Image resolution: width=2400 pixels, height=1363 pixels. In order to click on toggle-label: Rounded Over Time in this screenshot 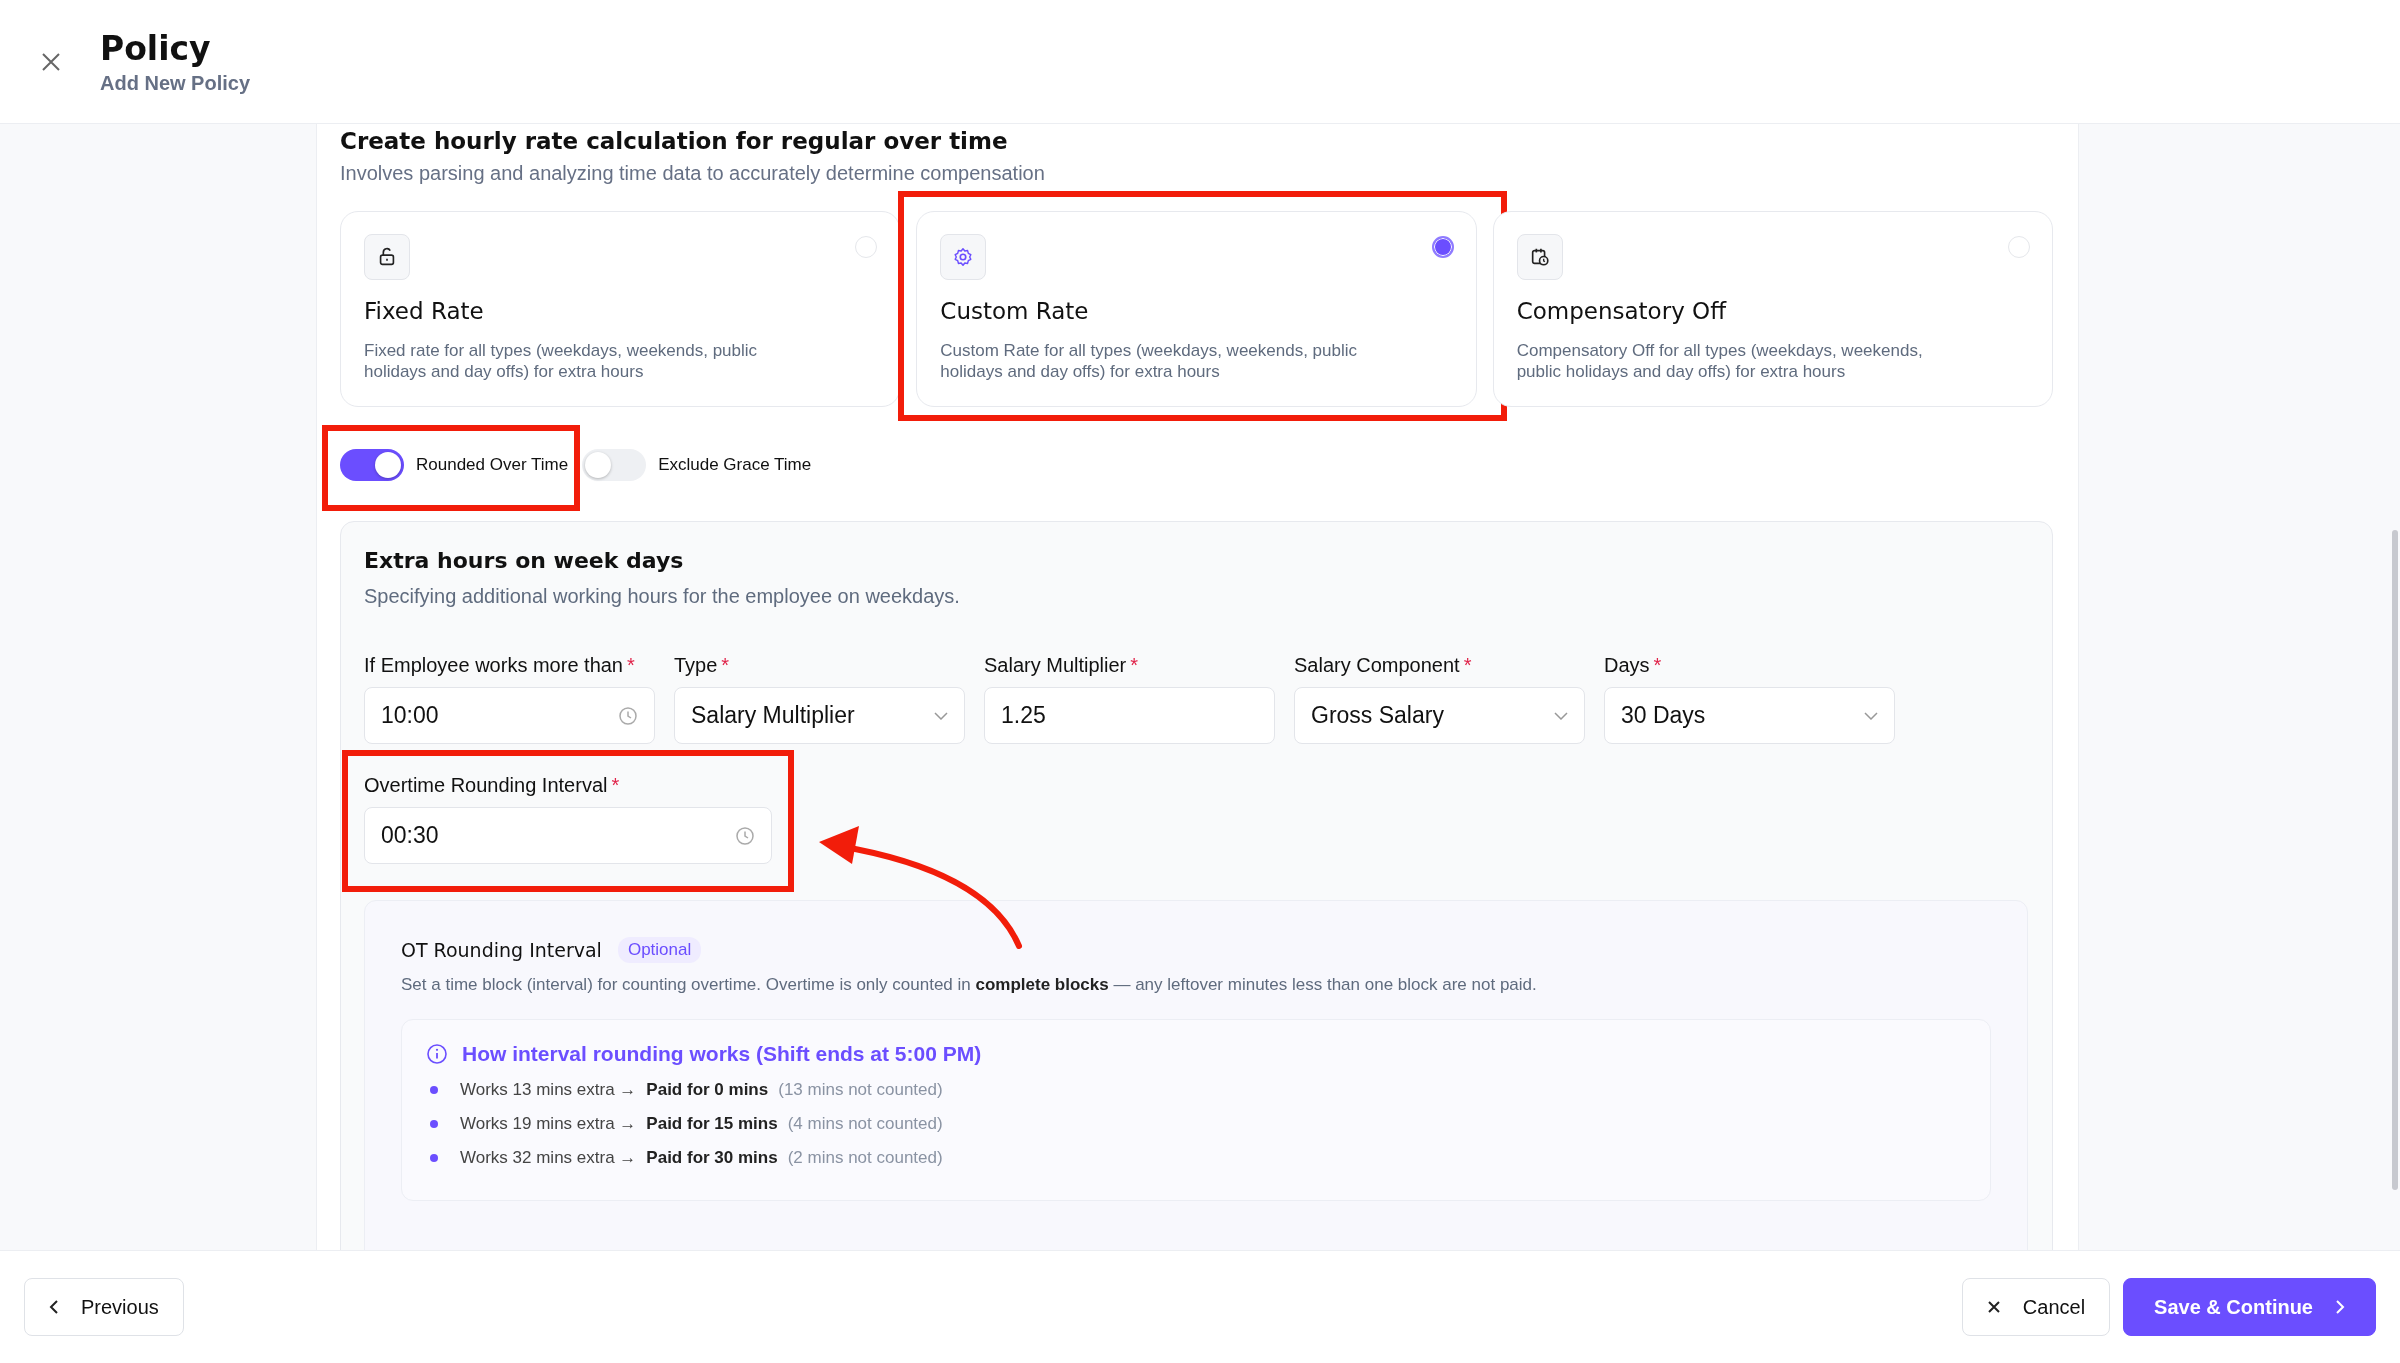, I will do `click(492, 465)`.